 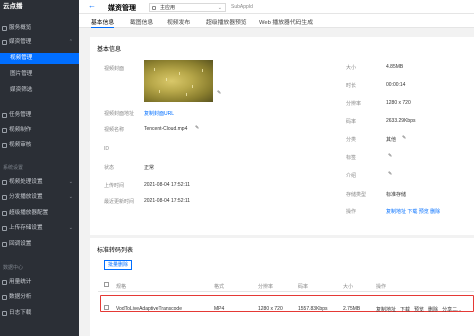 What do you see at coordinates (351, 158) in the screenshot?
I see `tags-label: 标签` at bounding box center [351, 158].